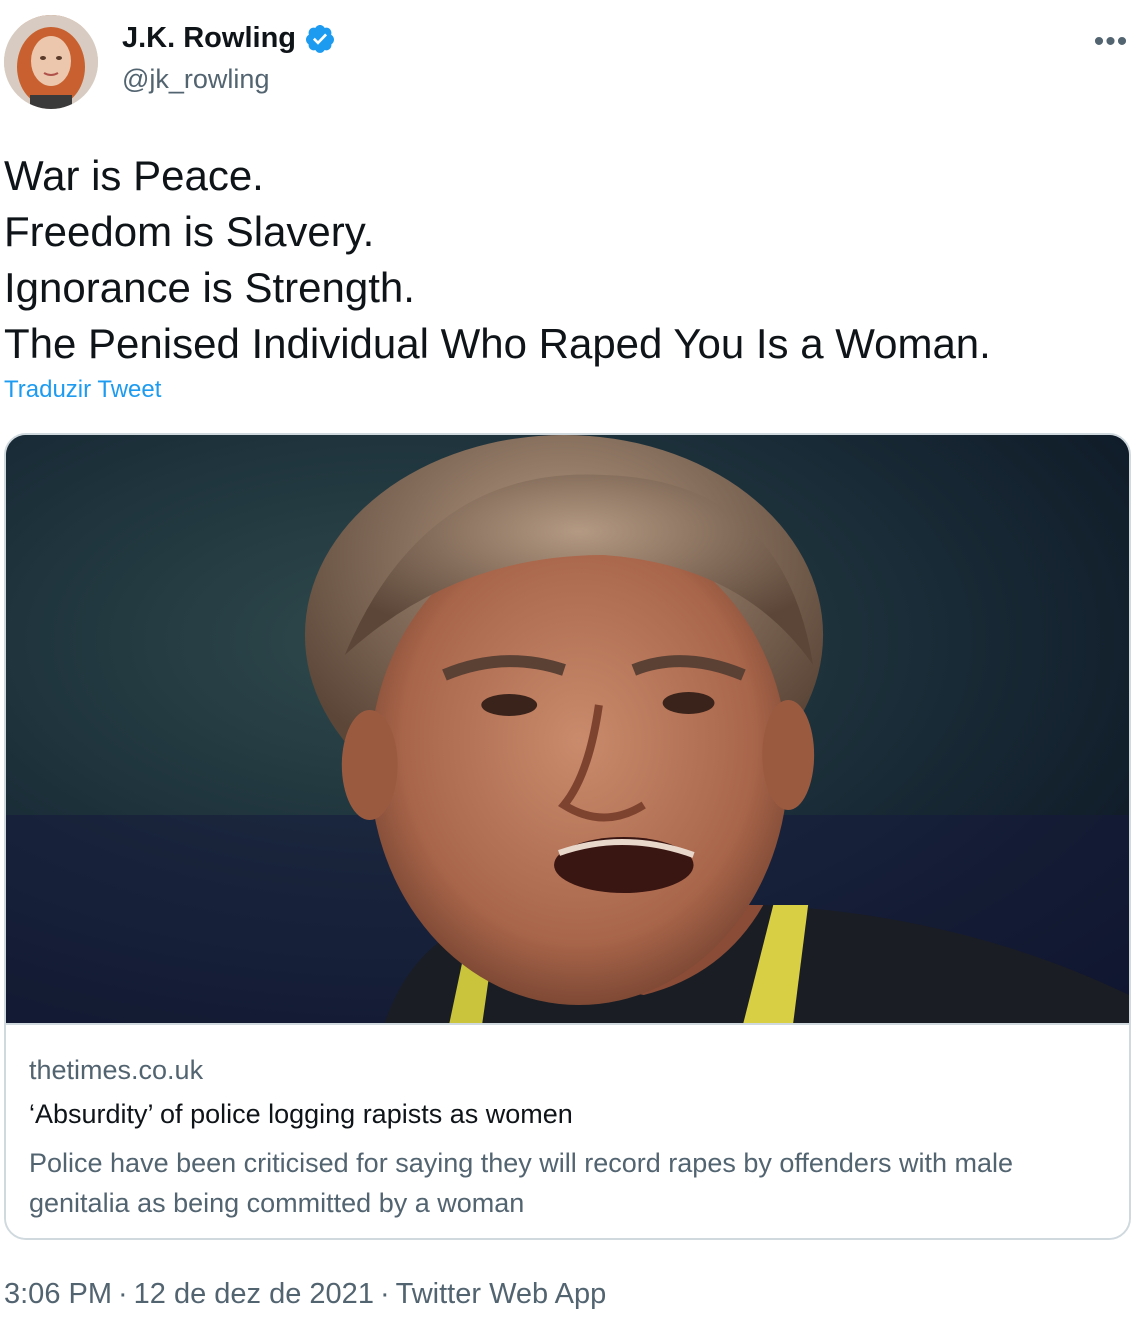 This screenshot has width=1145, height=1335. Describe the element at coordinates (116, 1070) in the screenshot. I see `card-domain: thetimes.co.uk` at that location.